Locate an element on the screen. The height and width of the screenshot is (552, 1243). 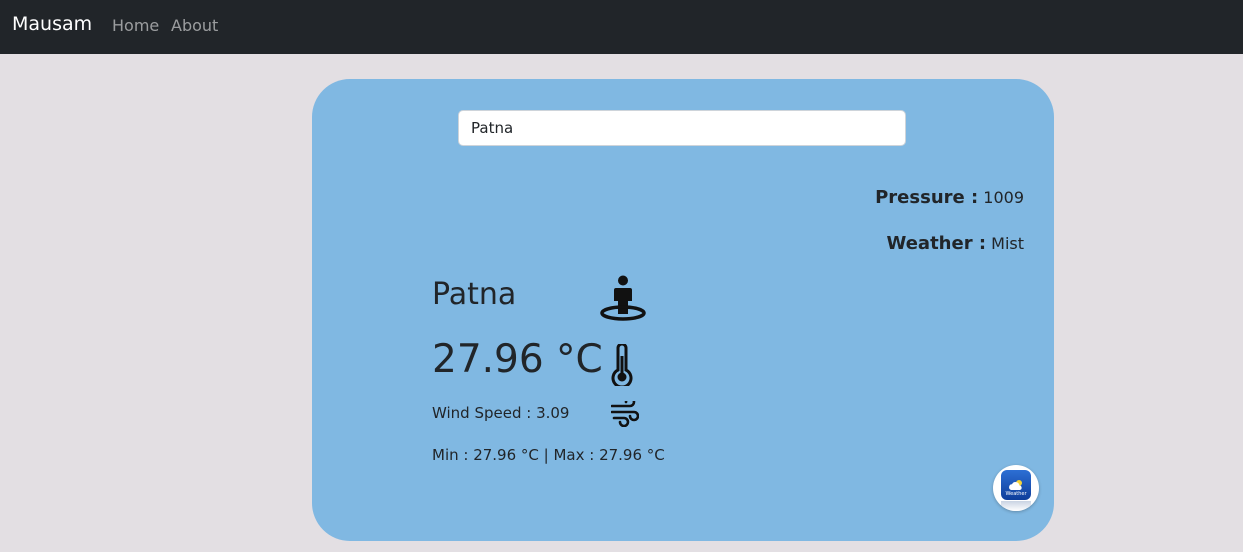
weather-app-label: Weather is located at coordinates (1016, 494).